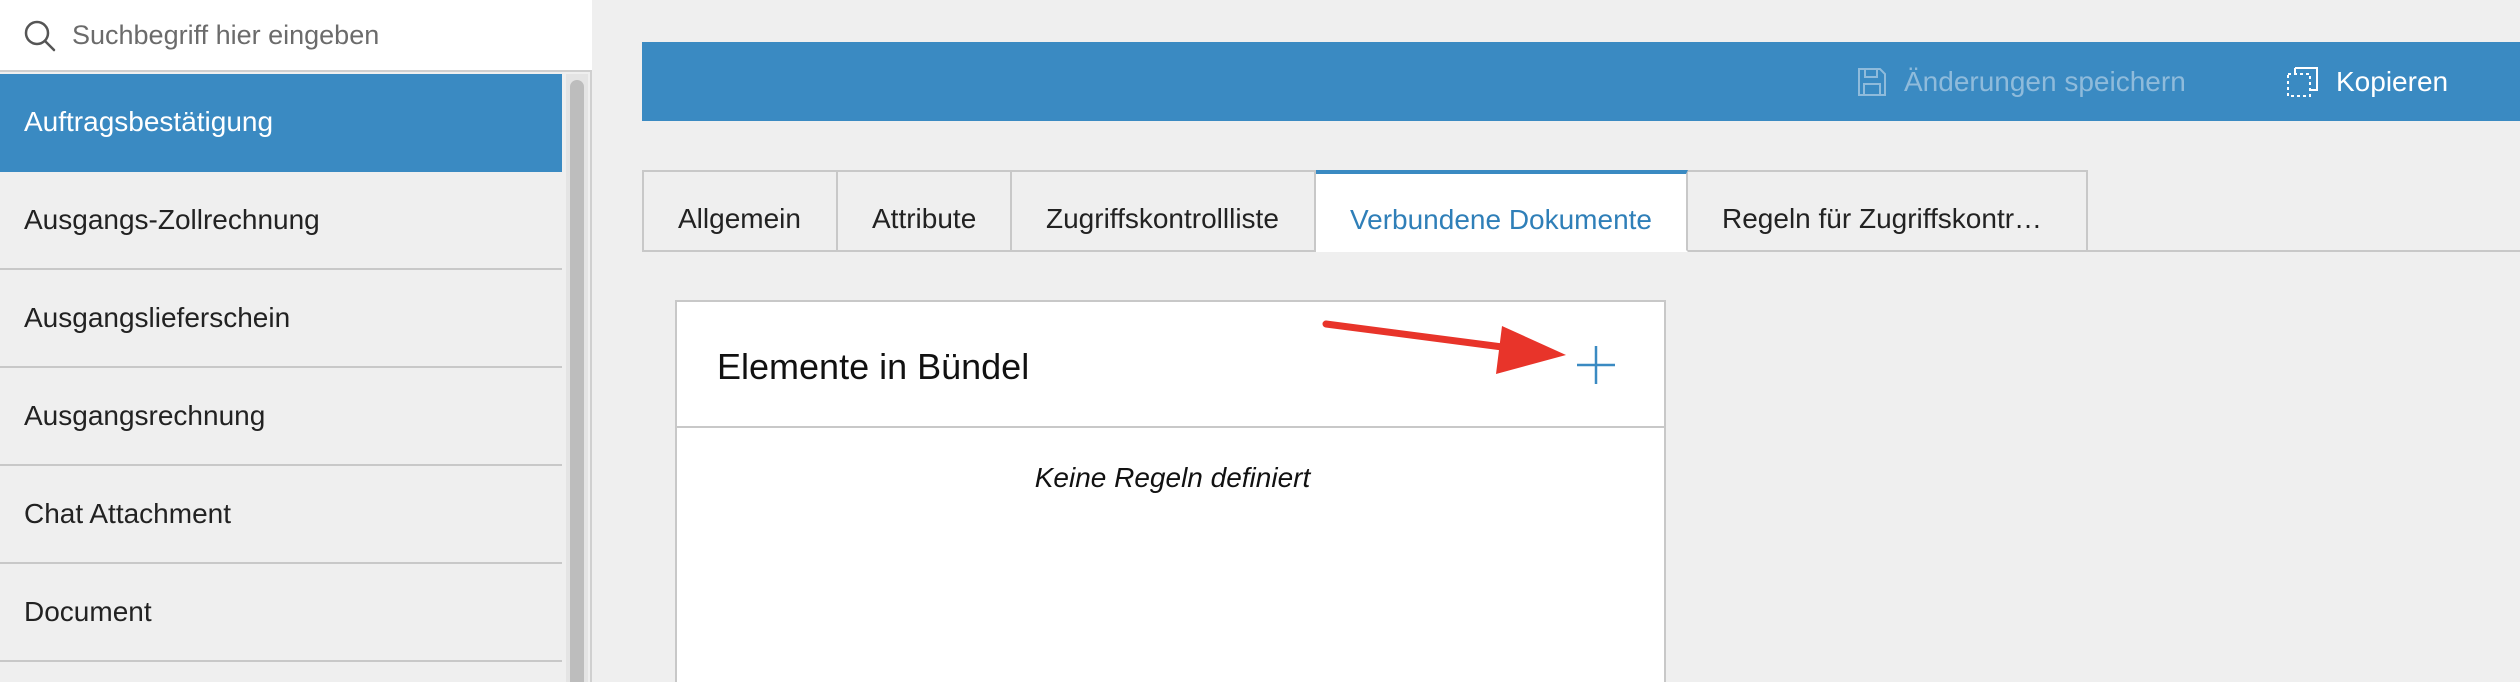  Describe the element at coordinates (2303, 251) in the screenshot. I see `tab-bar-baseline` at that location.